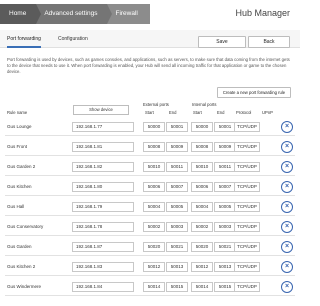 The width and height of the screenshot is (320, 306). I want to click on device-ip-field: 192.168.1.81, so click(103, 147).